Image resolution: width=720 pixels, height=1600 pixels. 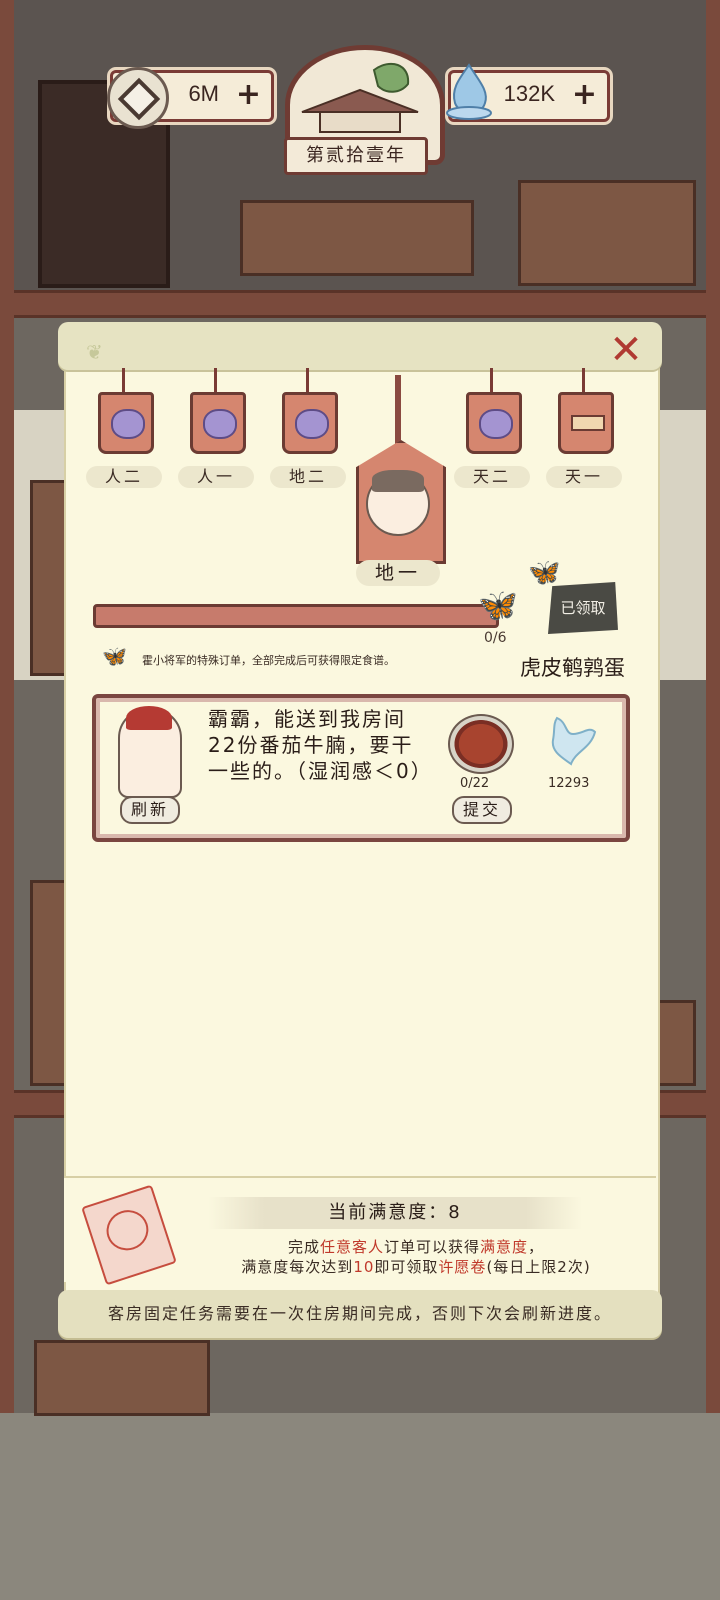 I want to click on tier-label: 天一, so click(x=584, y=477).